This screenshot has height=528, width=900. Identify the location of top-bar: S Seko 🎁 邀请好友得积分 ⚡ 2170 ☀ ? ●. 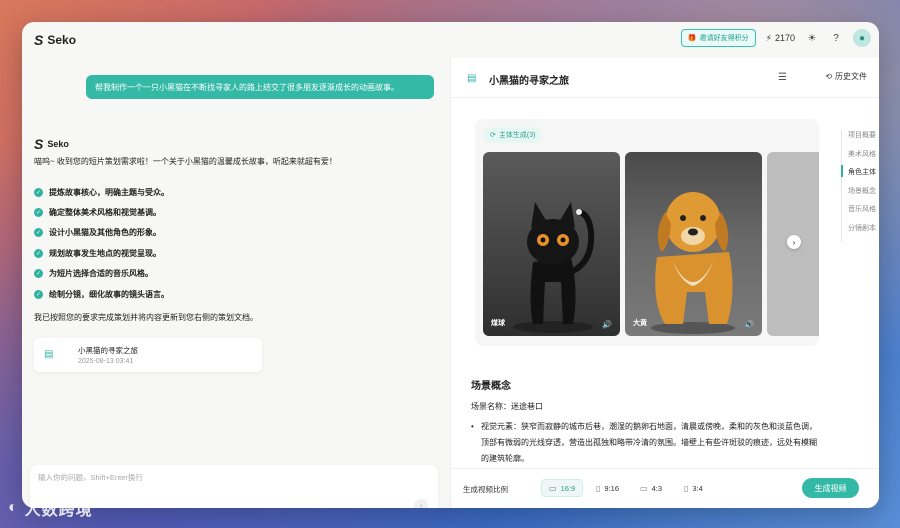
(450, 40).